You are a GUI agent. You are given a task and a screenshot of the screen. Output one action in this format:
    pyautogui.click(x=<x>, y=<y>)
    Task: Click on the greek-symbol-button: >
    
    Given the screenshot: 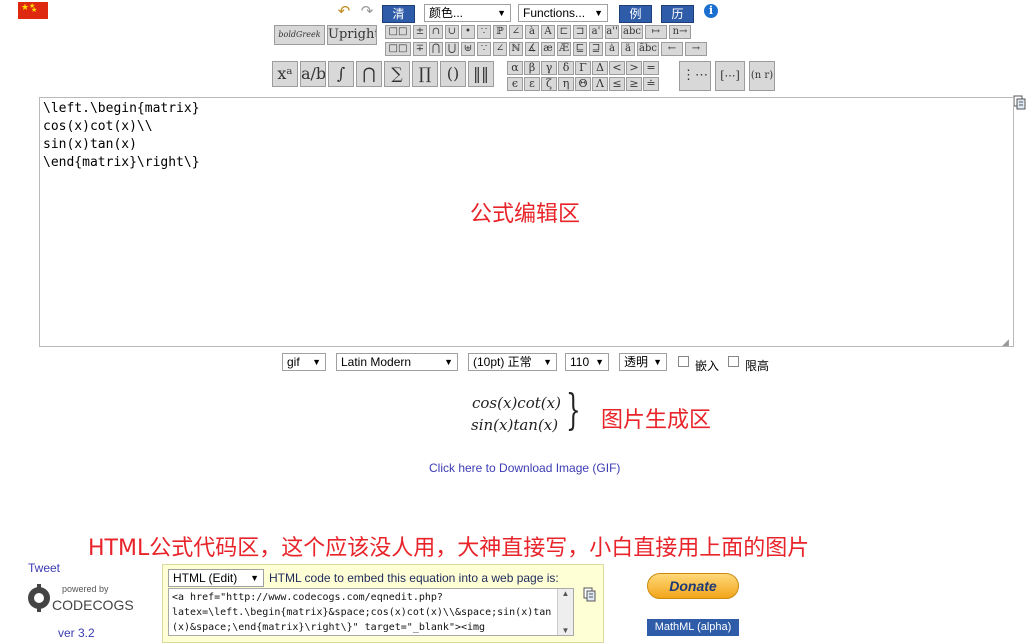 What is the action you would take?
    pyautogui.click(x=634, y=68)
    